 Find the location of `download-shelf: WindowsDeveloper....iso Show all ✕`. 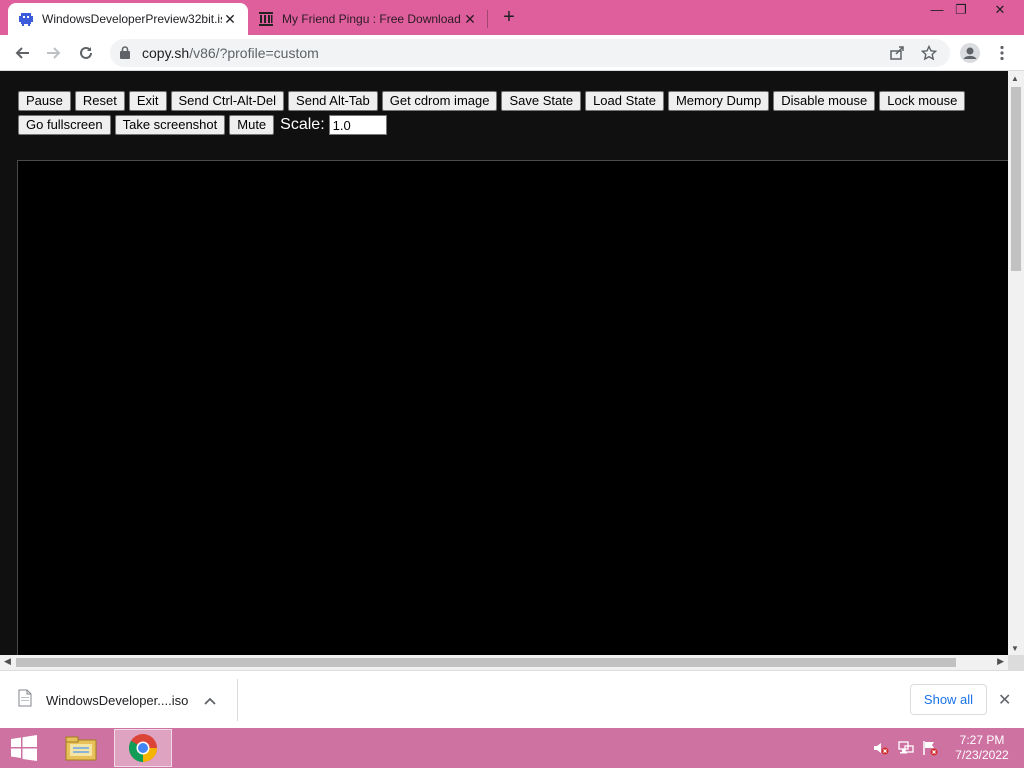

download-shelf: WindowsDeveloper....iso Show all ✕ is located at coordinates (512, 699).